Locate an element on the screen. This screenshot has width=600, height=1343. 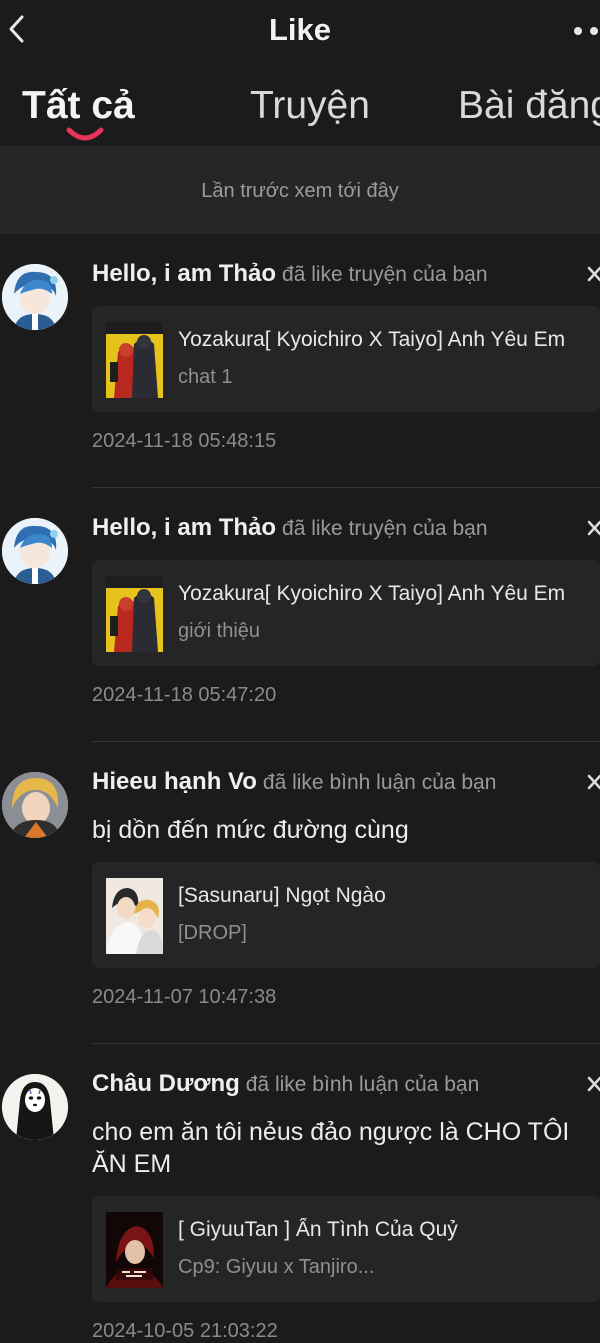
story-card: [Sasunaru] Ngọt Ngào [DROP] is located at coordinates (346, 915).